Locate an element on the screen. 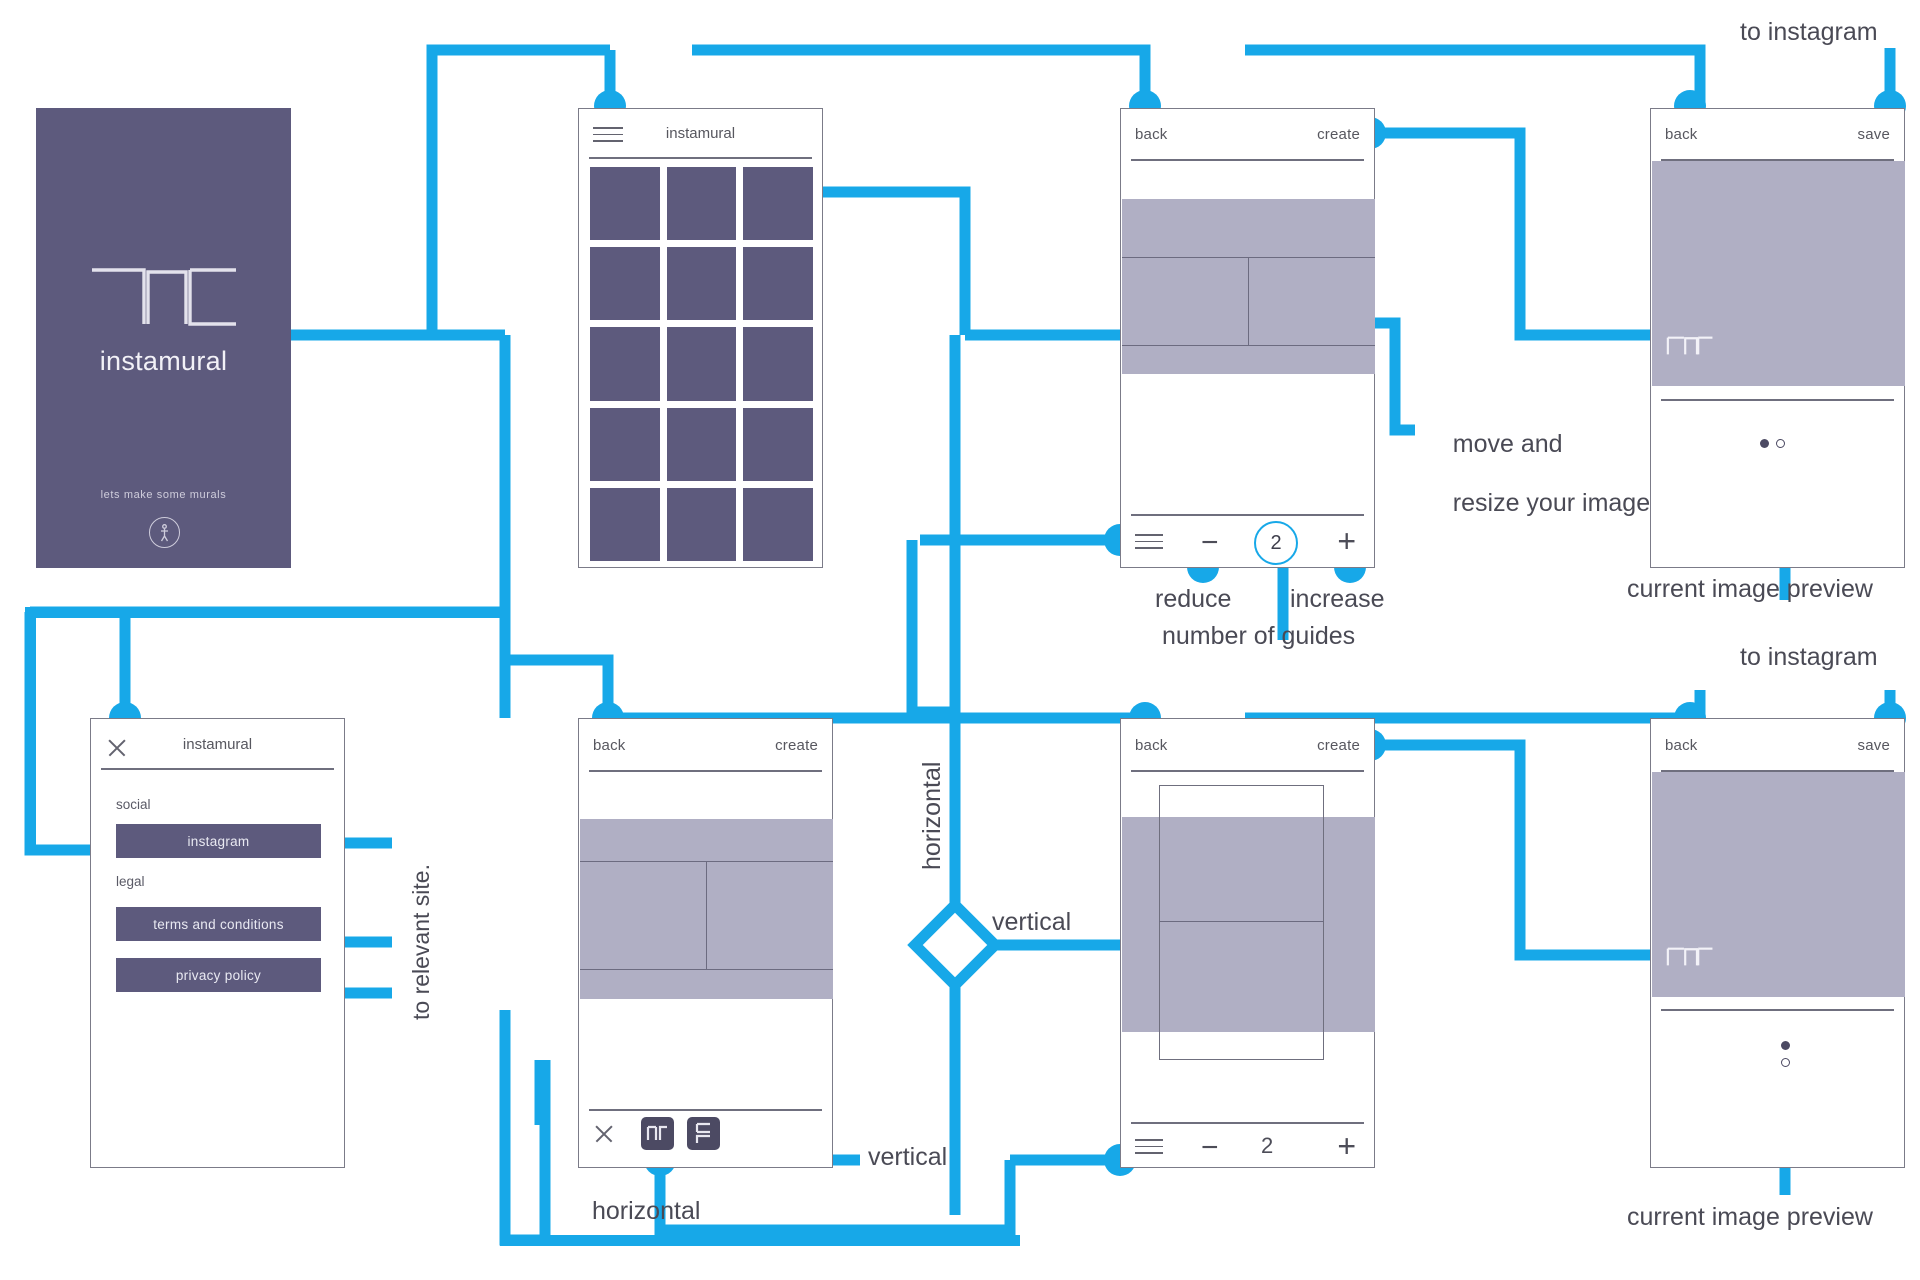 The image size is (1920, 1280). orientation-horizontal-button is located at coordinates (657, 1133).